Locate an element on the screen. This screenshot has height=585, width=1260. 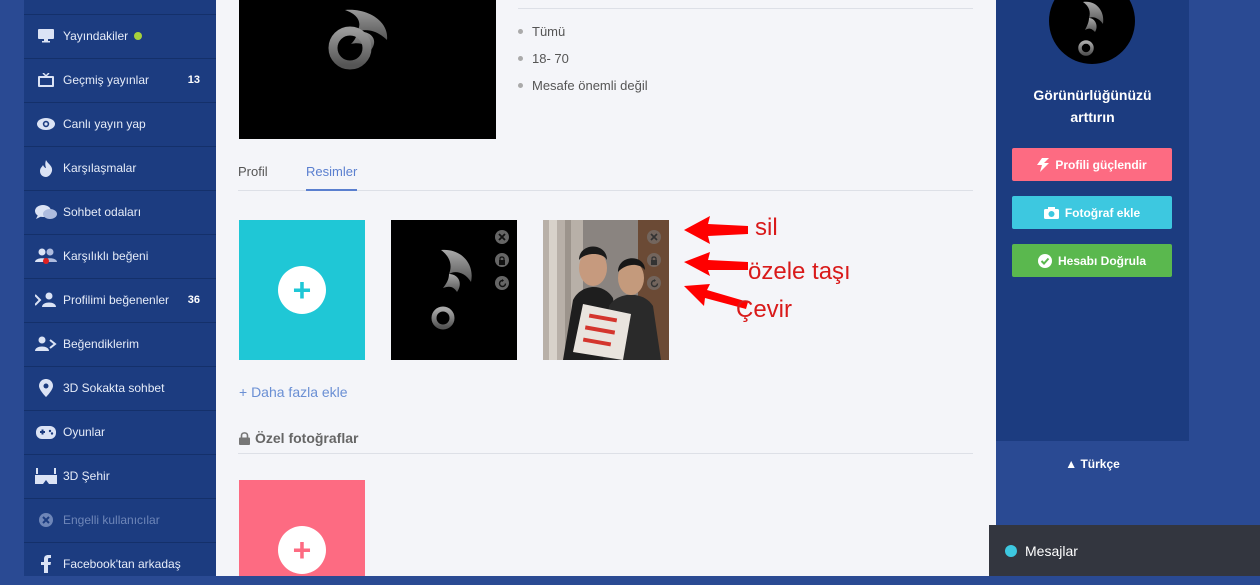
sidebar-item-3d-street: 3D Sokakta sohbet is located at coordinates (120, 387).